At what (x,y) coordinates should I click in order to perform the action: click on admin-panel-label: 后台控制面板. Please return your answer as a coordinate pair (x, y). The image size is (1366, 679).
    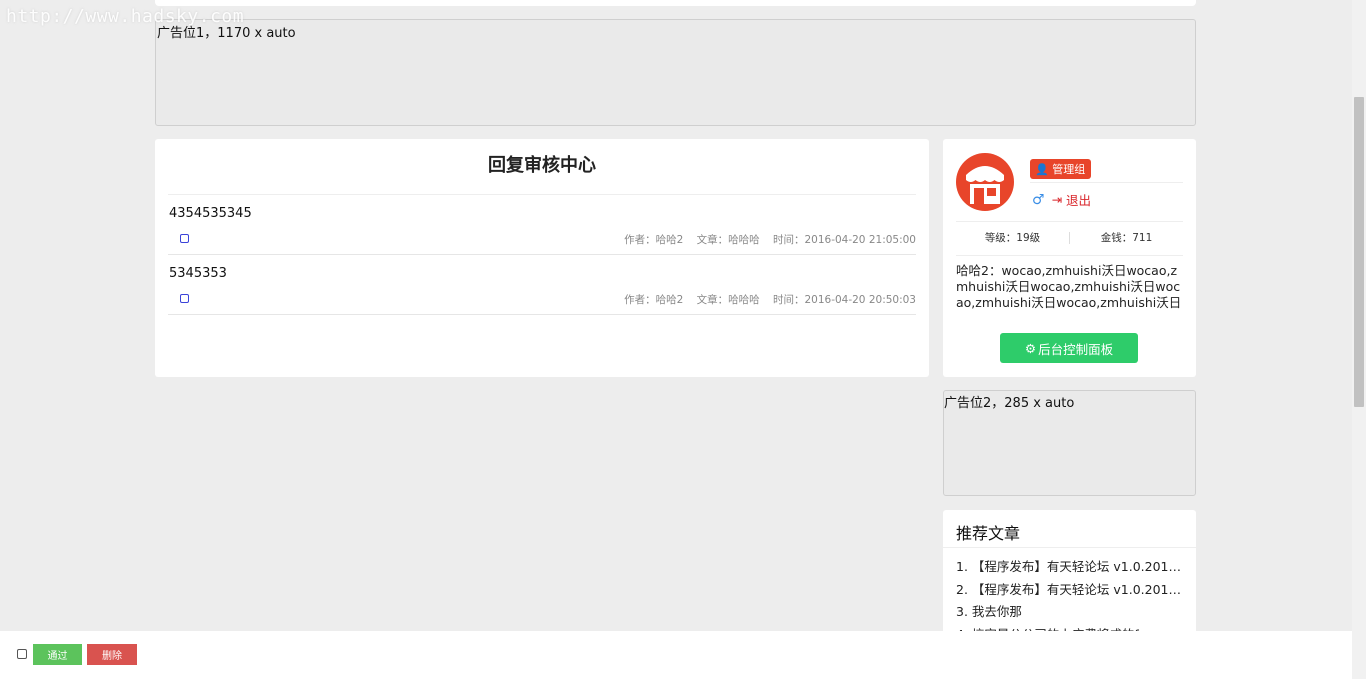
    Looking at the image, I should click on (1076, 349).